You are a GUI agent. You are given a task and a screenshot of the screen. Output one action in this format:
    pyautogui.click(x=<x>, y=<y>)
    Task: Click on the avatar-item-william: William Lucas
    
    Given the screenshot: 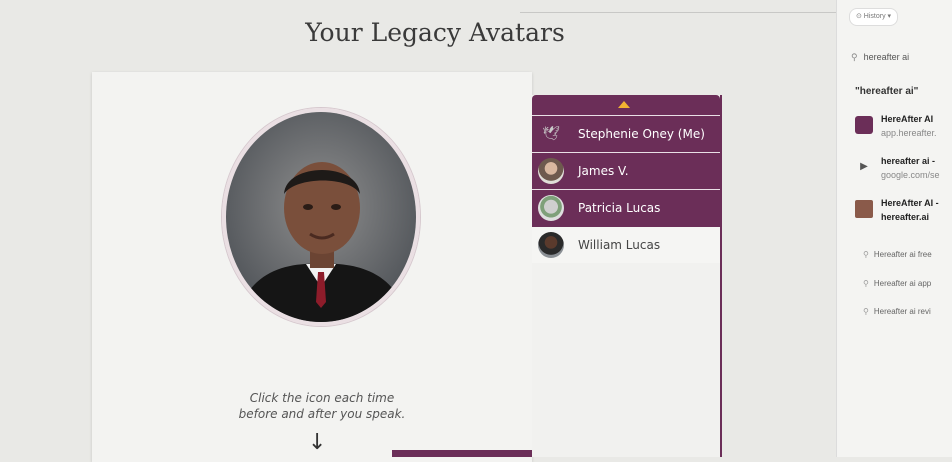 What is the action you would take?
    pyautogui.click(x=626, y=244)
    